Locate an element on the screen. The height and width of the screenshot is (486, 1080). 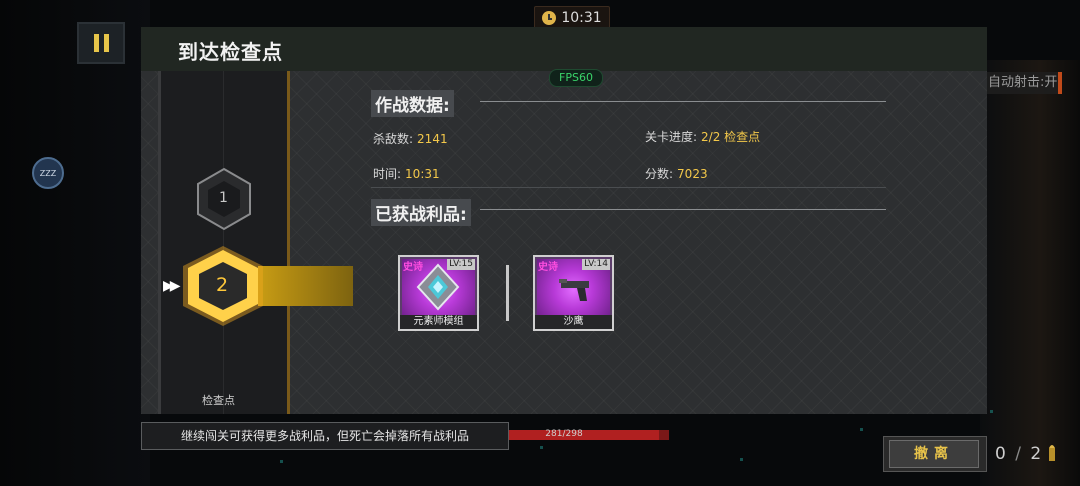
stat-progress-label: 关卡进度: is located at coordinates (671, 137).